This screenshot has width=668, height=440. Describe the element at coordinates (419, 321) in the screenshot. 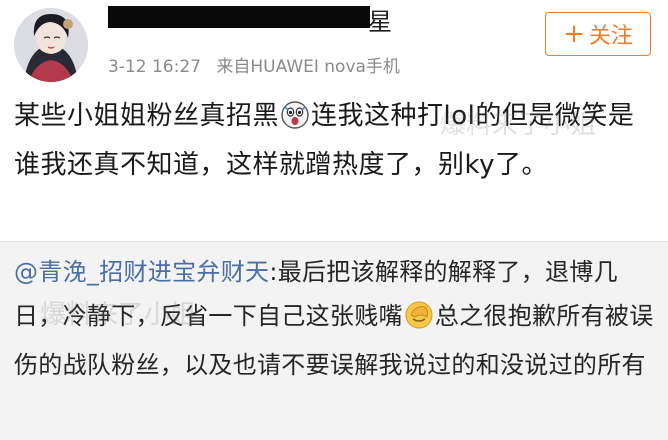

I see `facepalm-emoji-icon` at that location.